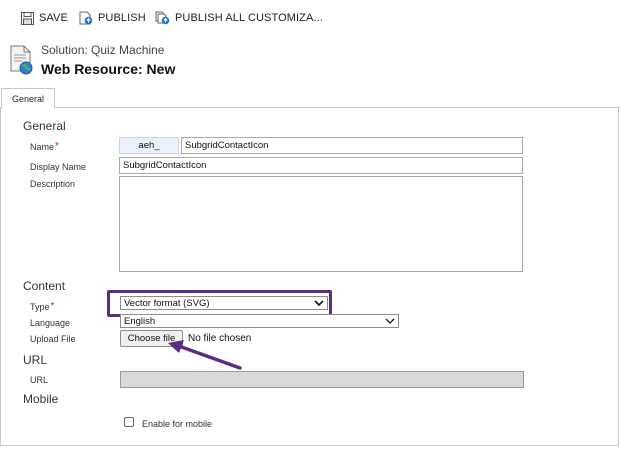 The width and height of the screenshot is (620, 451). I want to click on section-title-mobile: Mobile, so click(41, 399).